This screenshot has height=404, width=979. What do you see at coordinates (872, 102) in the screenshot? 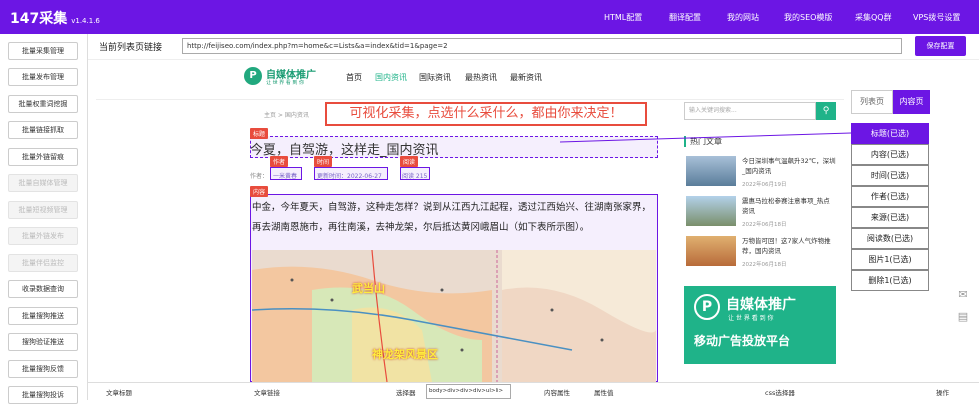
I see `tab-list-page: 列表页` at bounding box center [872, 102].